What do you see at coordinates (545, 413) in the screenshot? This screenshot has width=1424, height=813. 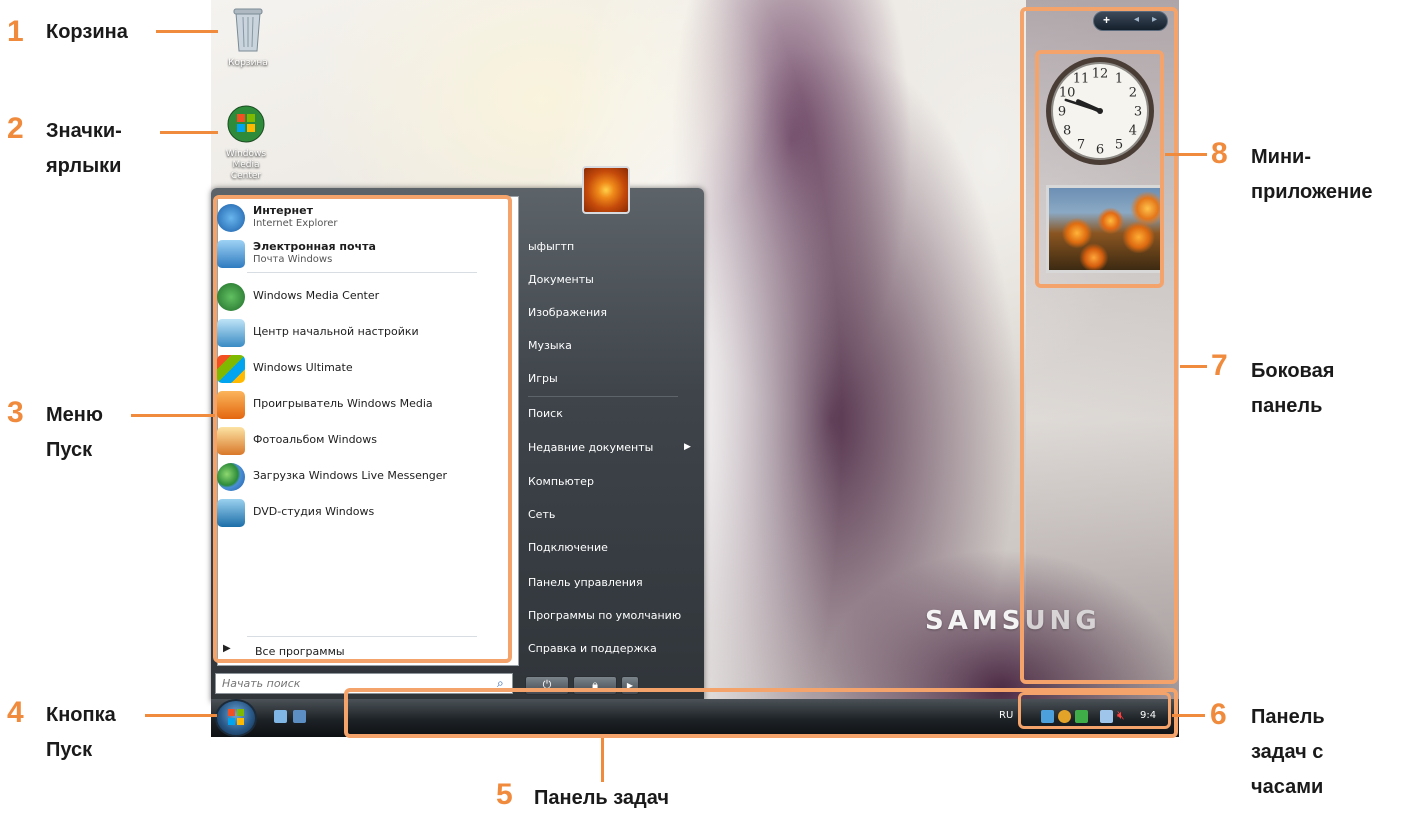 I see `rp-search: Поиск` at bounding box center [545, 413].